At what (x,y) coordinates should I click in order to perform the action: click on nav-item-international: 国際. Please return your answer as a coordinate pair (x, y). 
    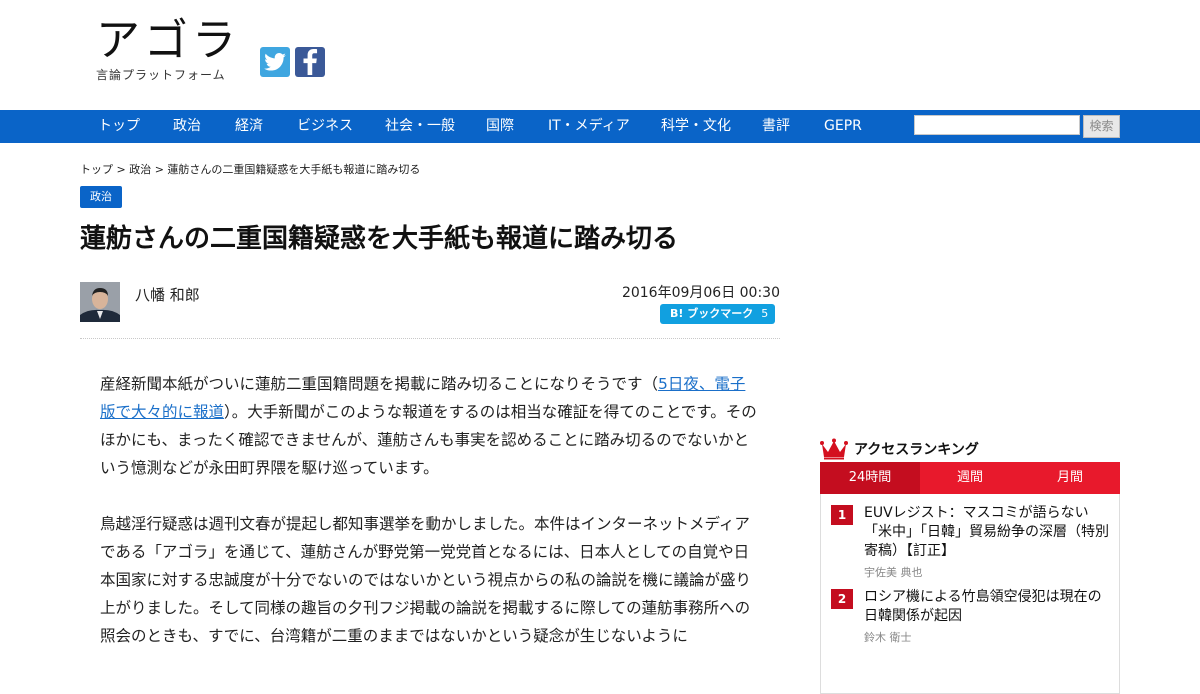
    Looking at the image, I should click on (500, 126).